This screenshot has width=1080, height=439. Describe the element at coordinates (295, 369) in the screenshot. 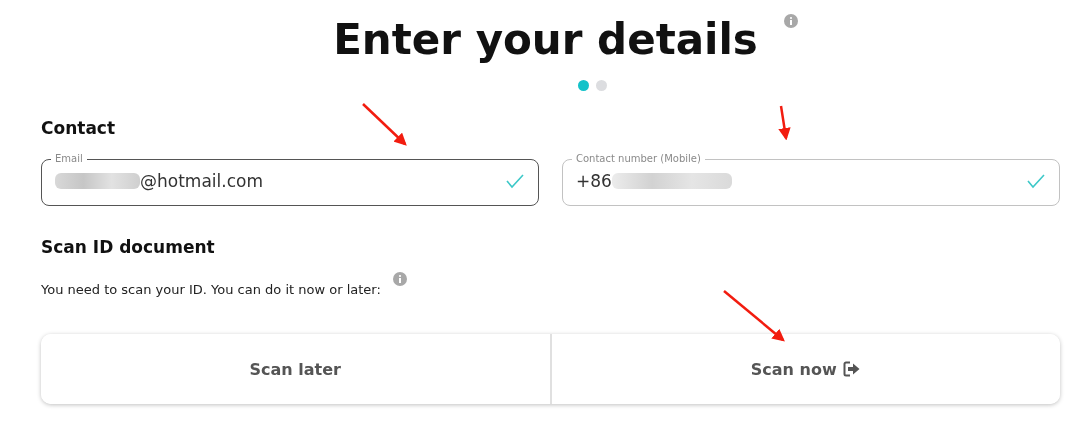

I see `scan-button: Scan later` at that location.